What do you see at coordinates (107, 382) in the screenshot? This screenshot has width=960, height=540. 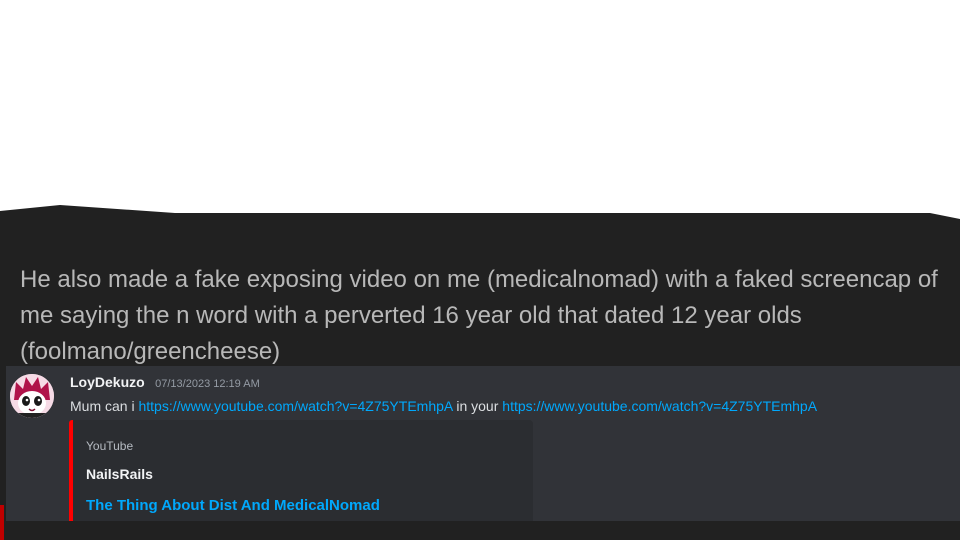 I see `username: LoyDekuzo` at bounding box center [107, 382].